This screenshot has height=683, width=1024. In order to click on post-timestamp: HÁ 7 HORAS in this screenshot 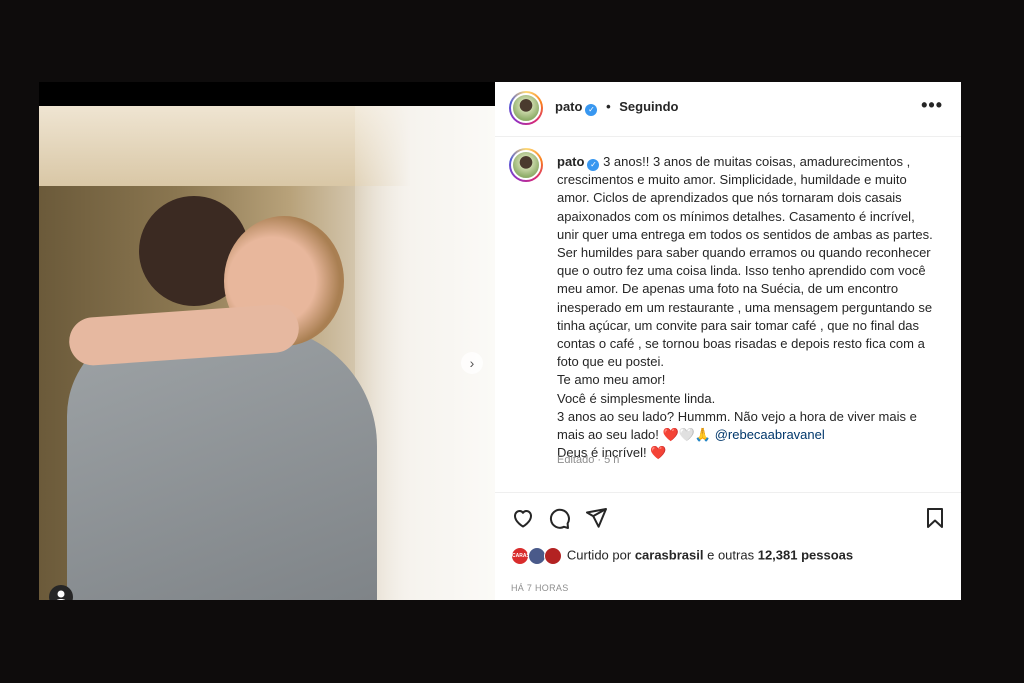, I will do `click(540, 588)`.